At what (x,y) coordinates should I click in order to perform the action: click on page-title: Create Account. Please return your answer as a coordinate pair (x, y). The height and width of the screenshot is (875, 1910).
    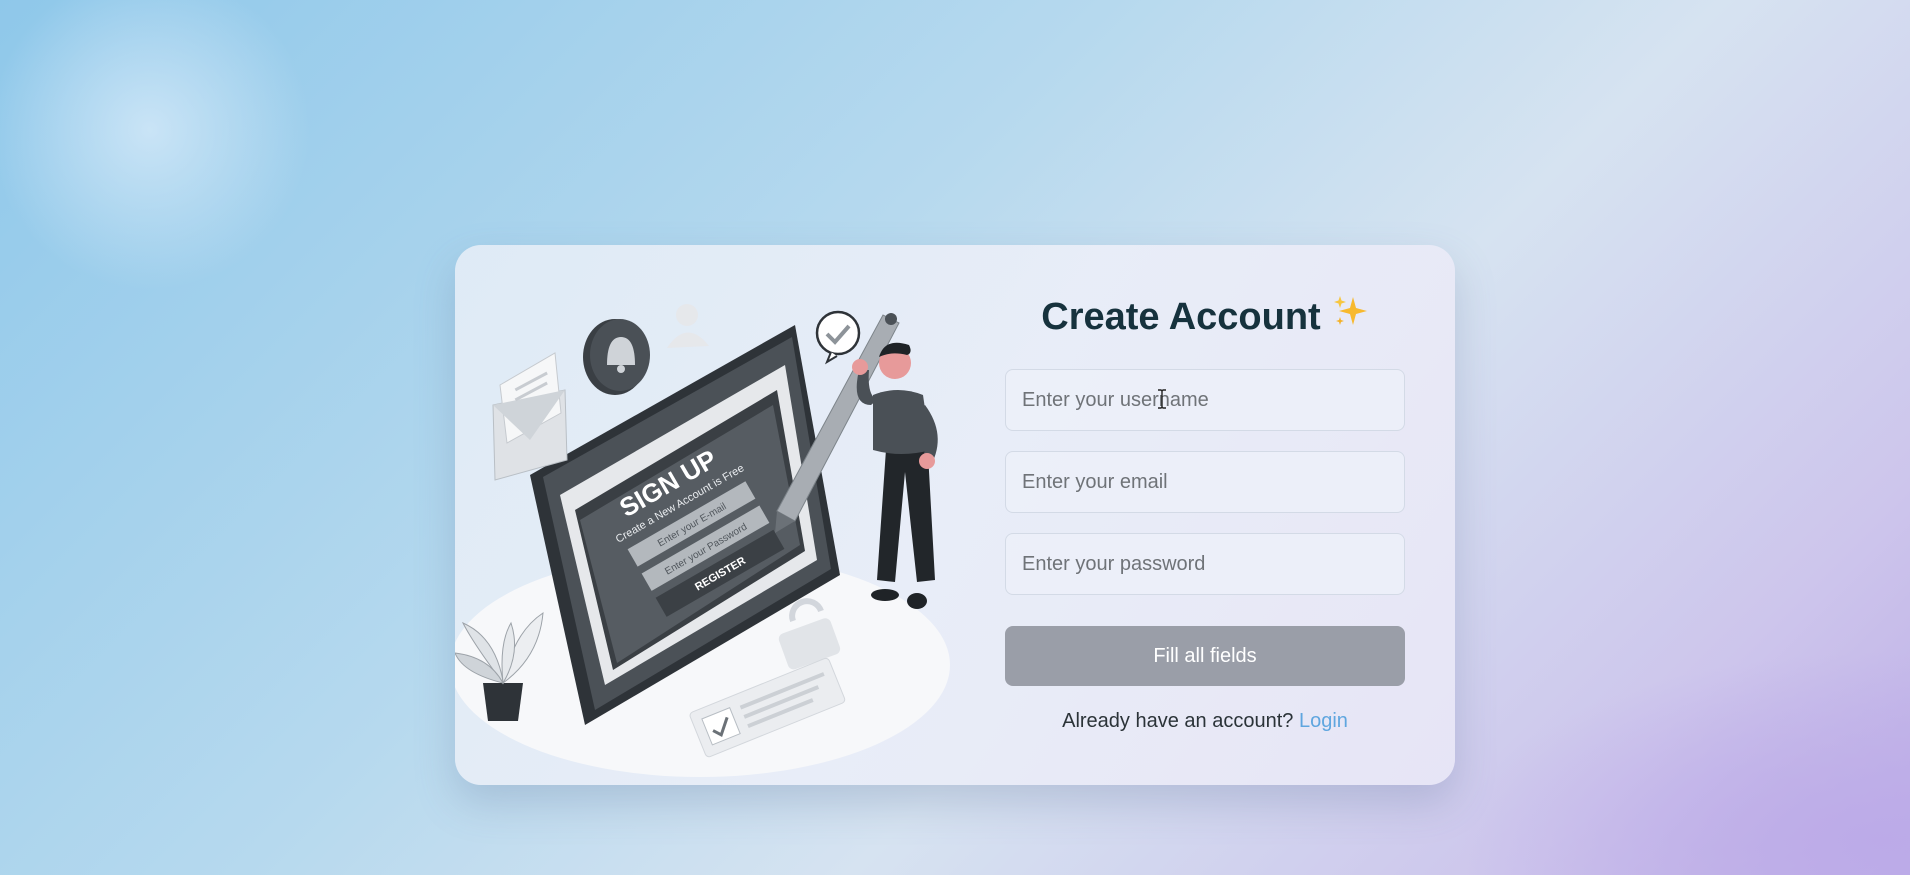
    Looking at the image, I should click on (1205, 317).